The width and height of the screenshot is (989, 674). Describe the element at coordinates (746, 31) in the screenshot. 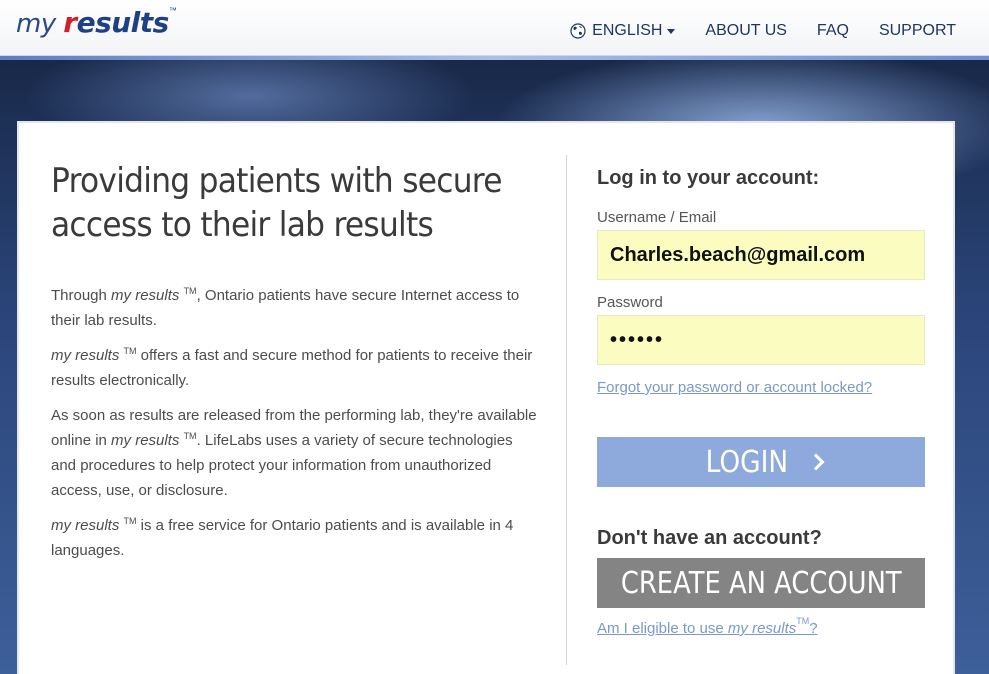

I see `nav-about-us: ABOUT US` at that location.